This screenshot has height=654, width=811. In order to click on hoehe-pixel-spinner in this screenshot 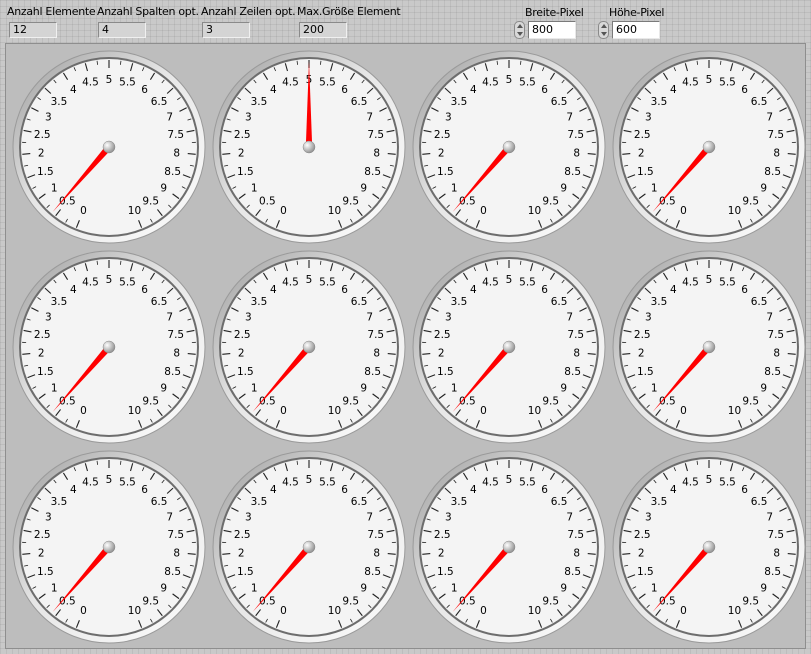, I will do `click(603, 30)`.